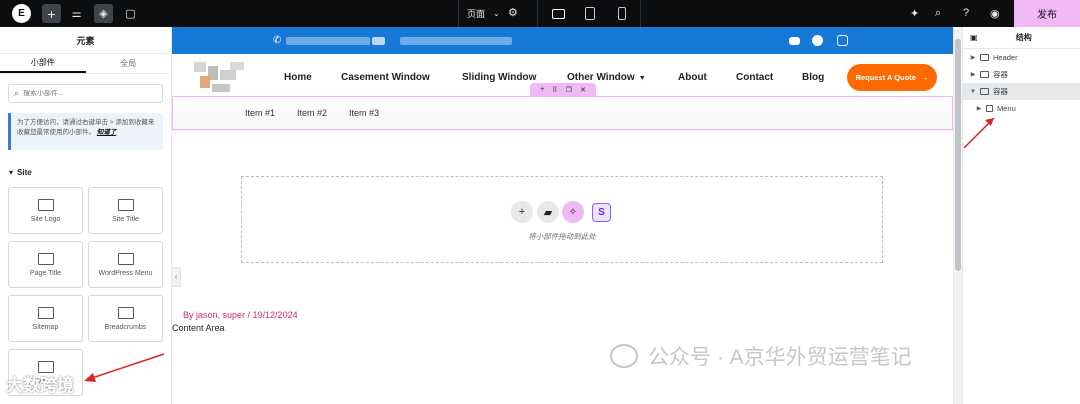 This screenshot has width=1080, height=404. I want to click on nav-other-window: Other Window ▼, so click(606, 77).